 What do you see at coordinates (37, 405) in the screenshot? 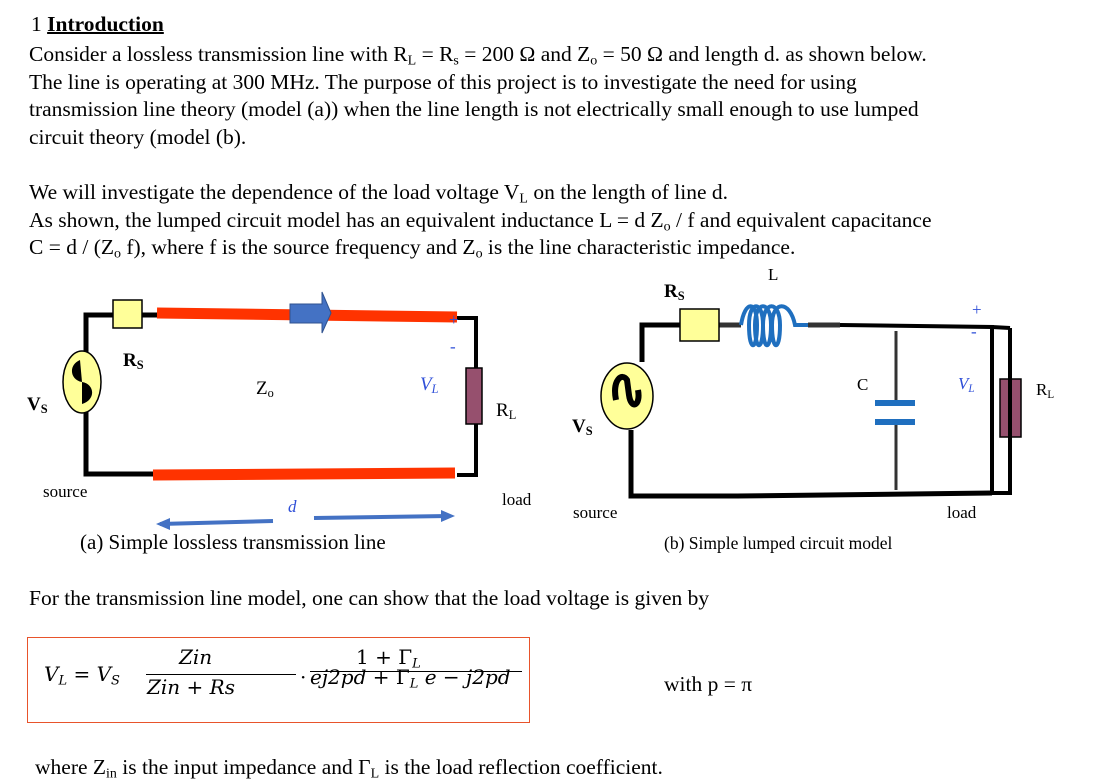
I see `fig-a-vs-label: VS` at bounding box center [37, 405].